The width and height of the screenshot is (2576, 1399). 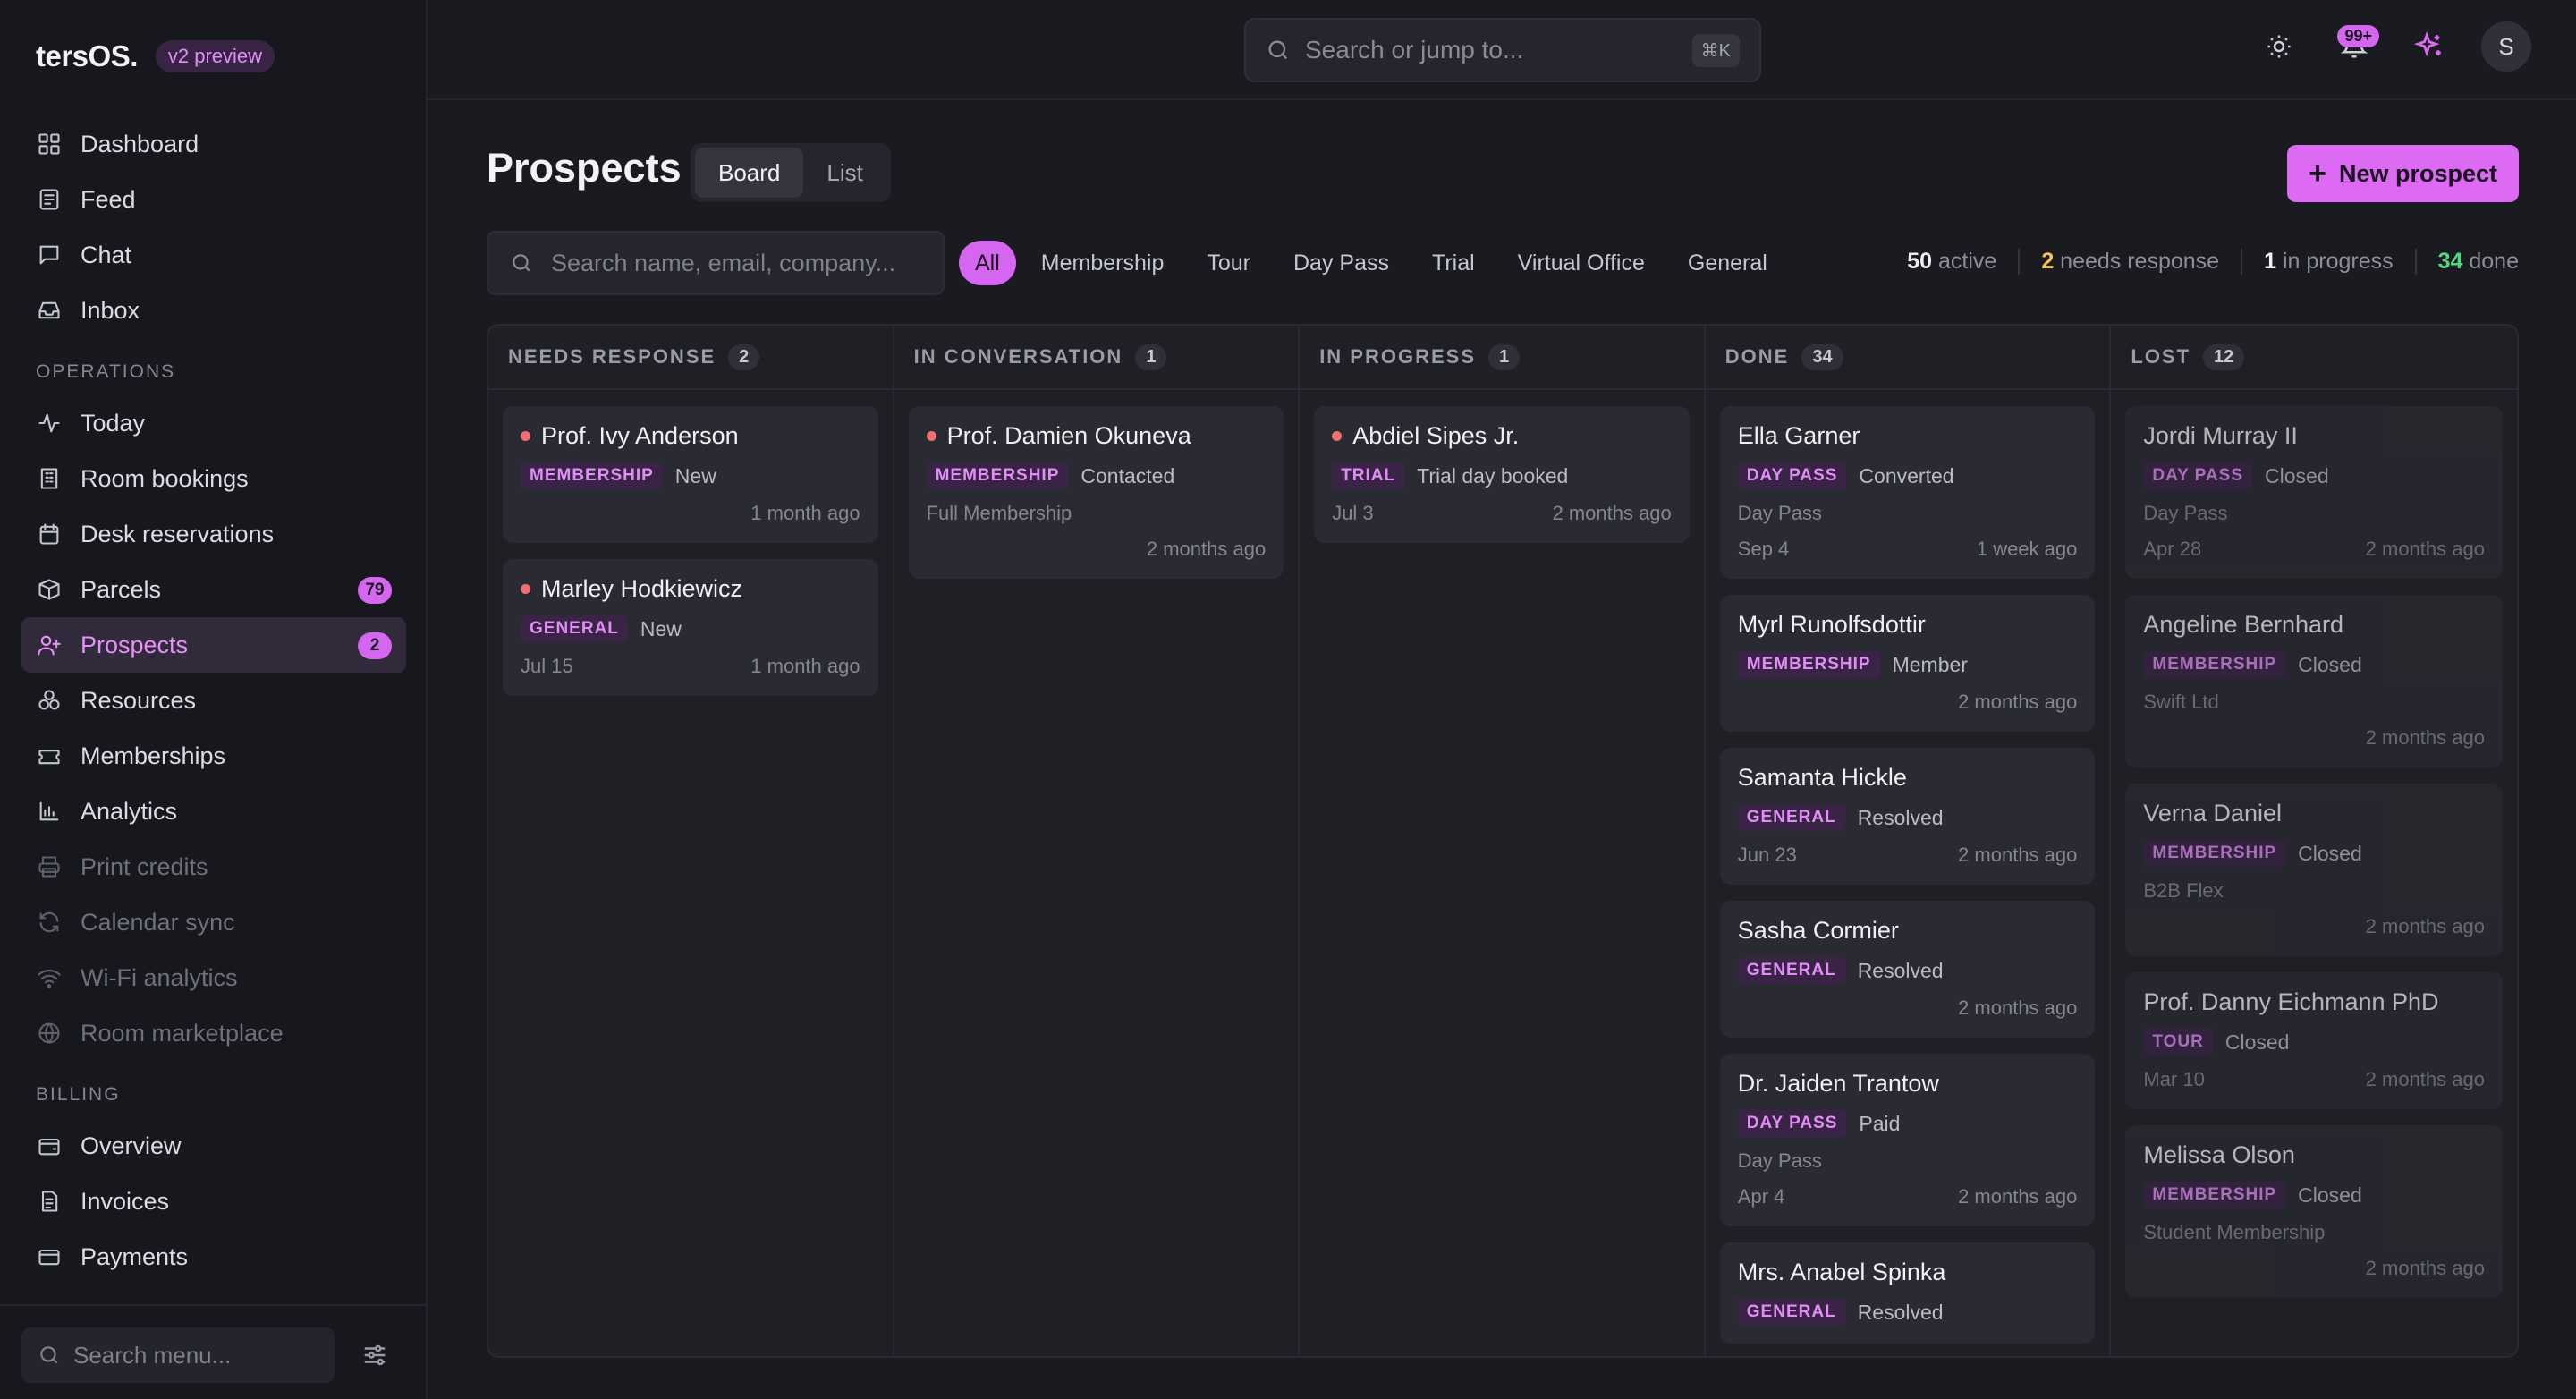 What do you see at coordinates (213, 811) in the screenshot?
I see `sidebar-item-analytics: Analytics` at bounding box center [213, 811].